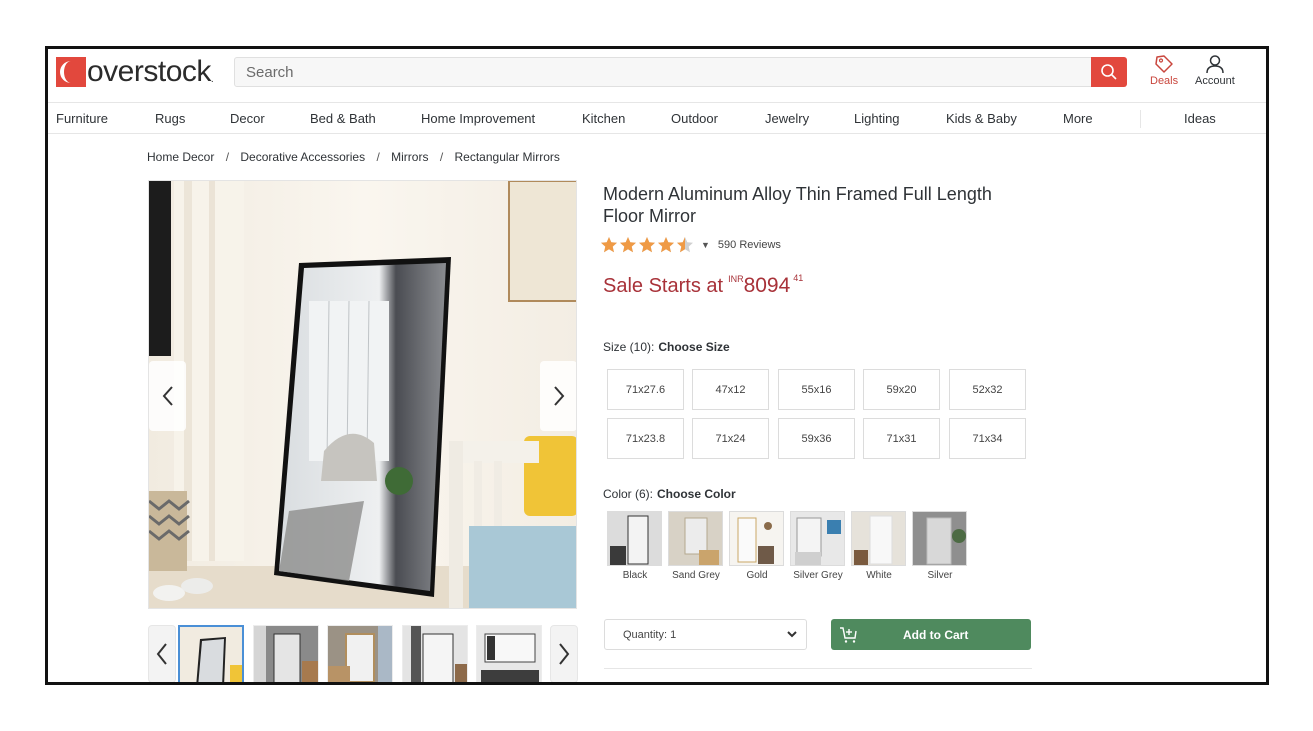 This screenshot has width=1313, height=731. I want to click on logo-suffix: ., so click(212, 79).